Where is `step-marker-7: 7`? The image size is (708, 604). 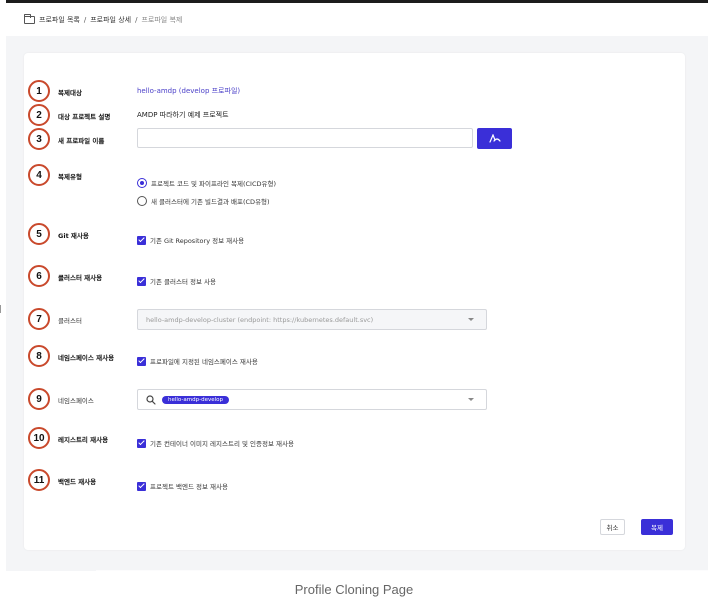
step-marker-7: 7 is located at coordinates (39, 319).